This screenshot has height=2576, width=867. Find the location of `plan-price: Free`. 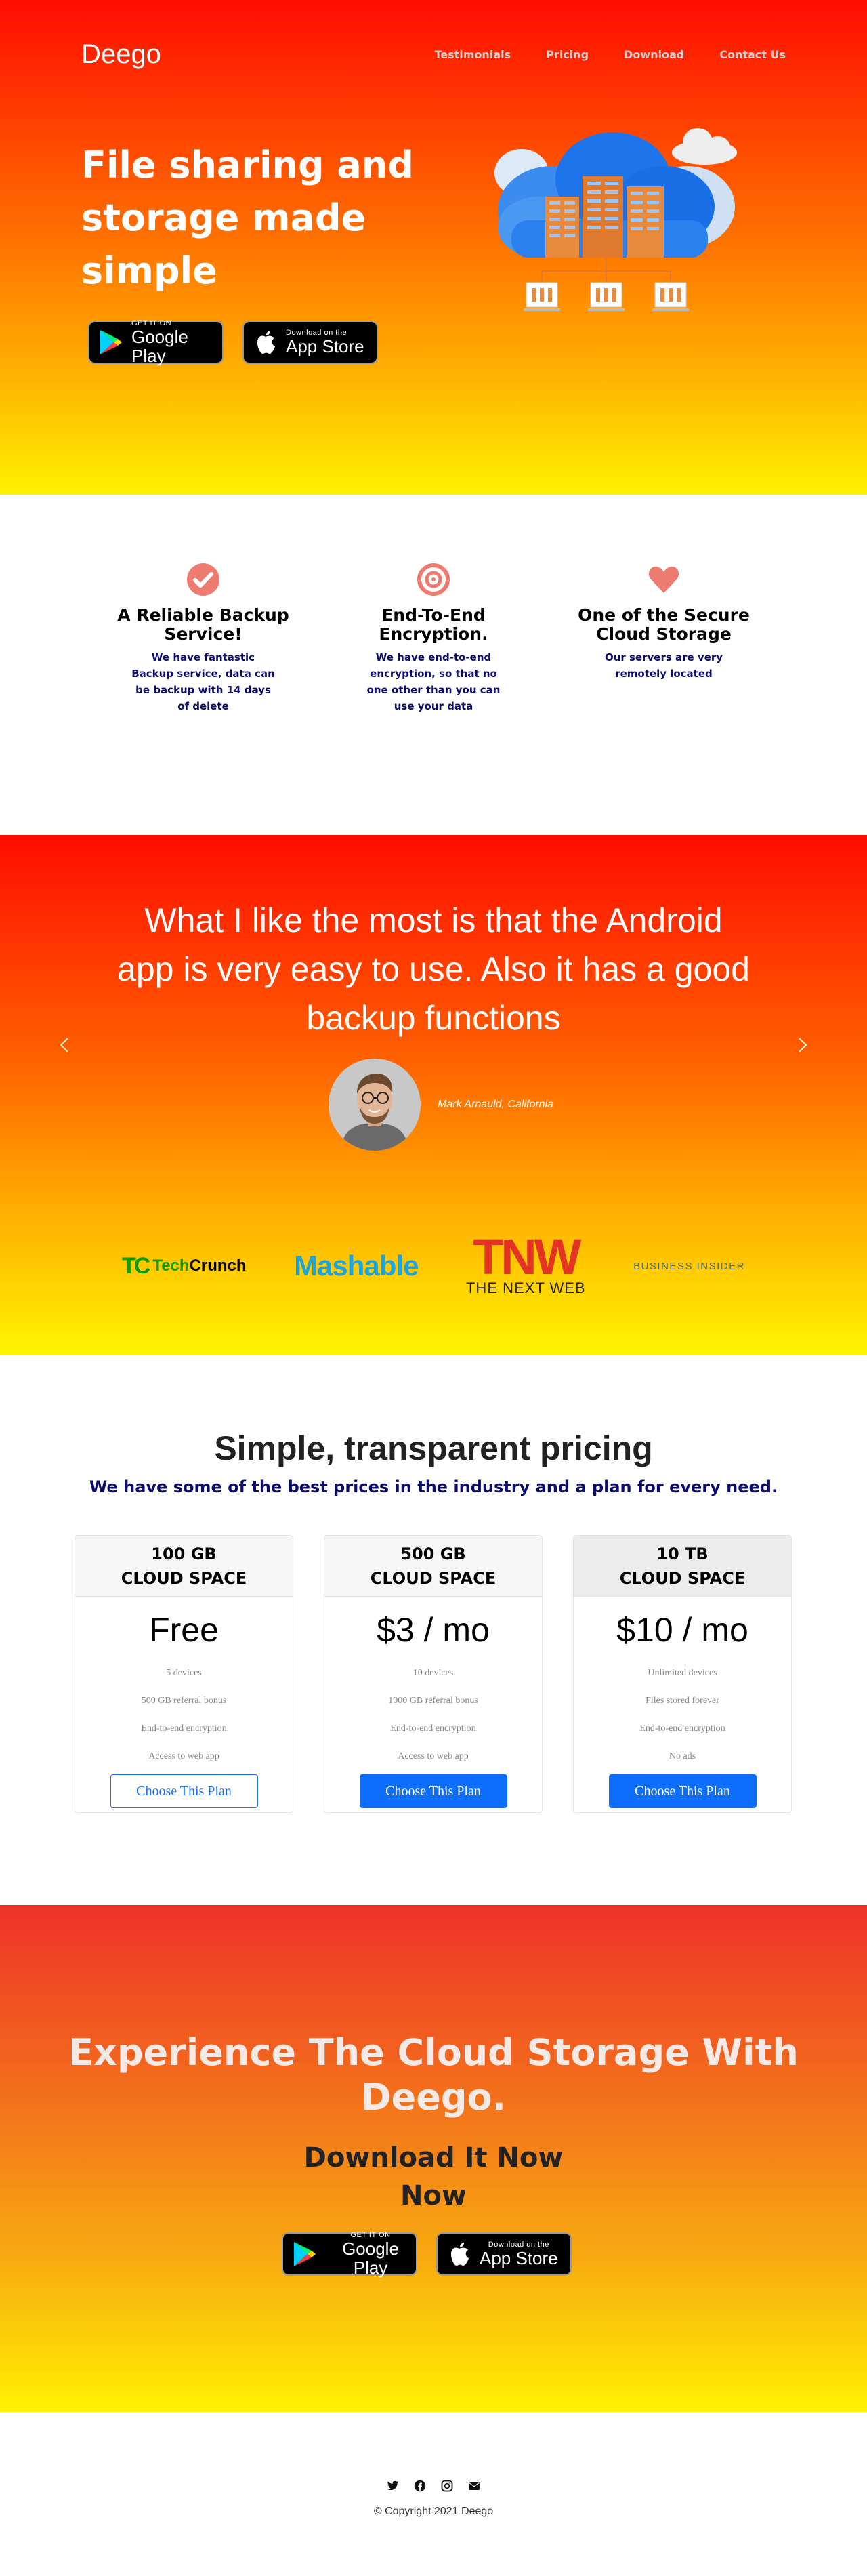

plan-price: Free is located at coordinates (184, 1630).